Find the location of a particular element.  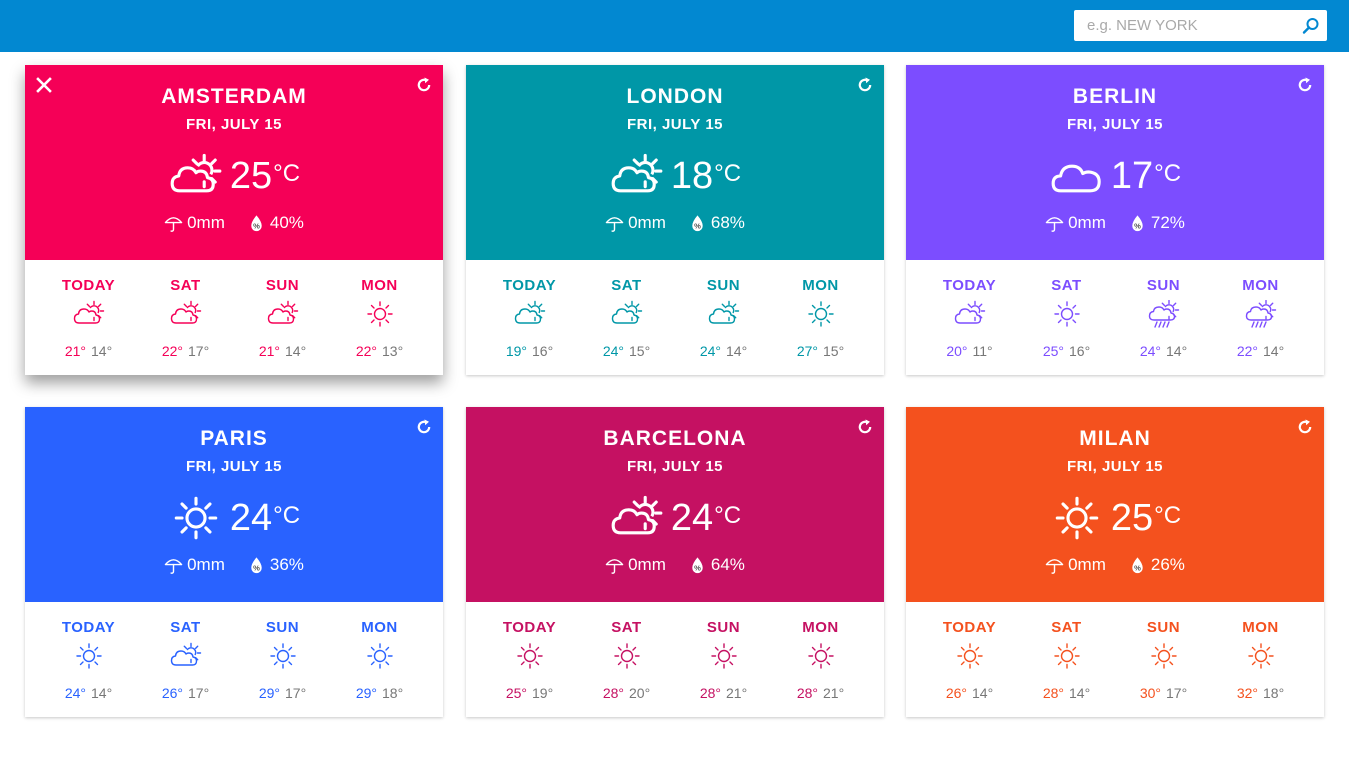

card-header: BERLIN FRI, JULY 15 17 °C 0mm % 72% is located at coordinates (1115, 162).